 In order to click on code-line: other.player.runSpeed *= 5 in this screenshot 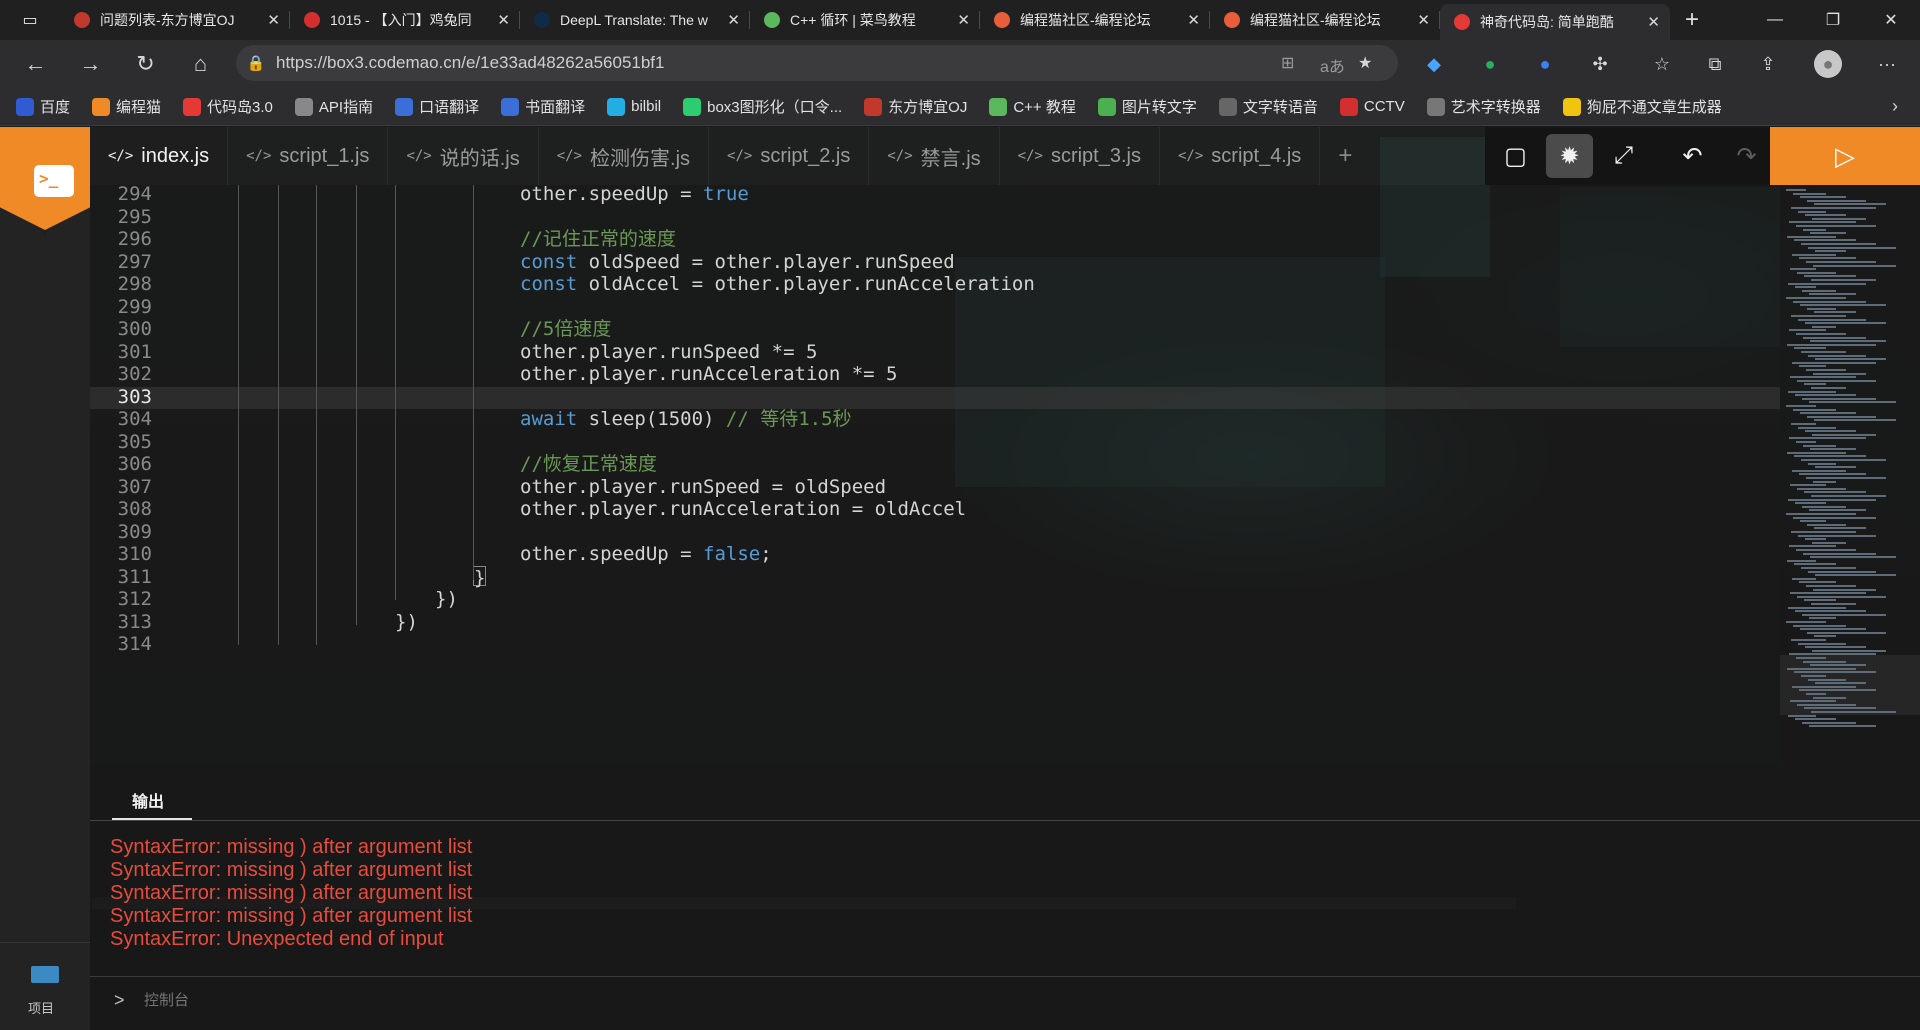, I will do `click(668, 352)`.